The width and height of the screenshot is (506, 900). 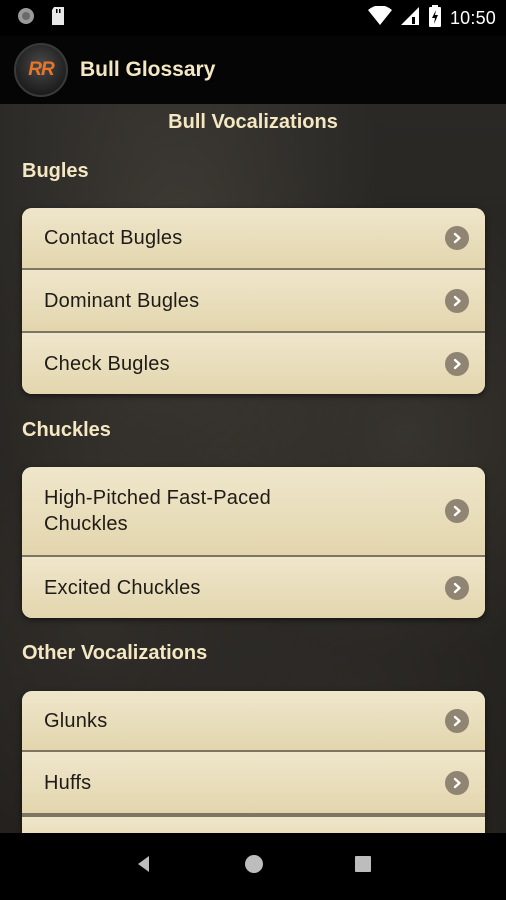 I want to click on battery-charging-icon, so click(x=435, y=18).